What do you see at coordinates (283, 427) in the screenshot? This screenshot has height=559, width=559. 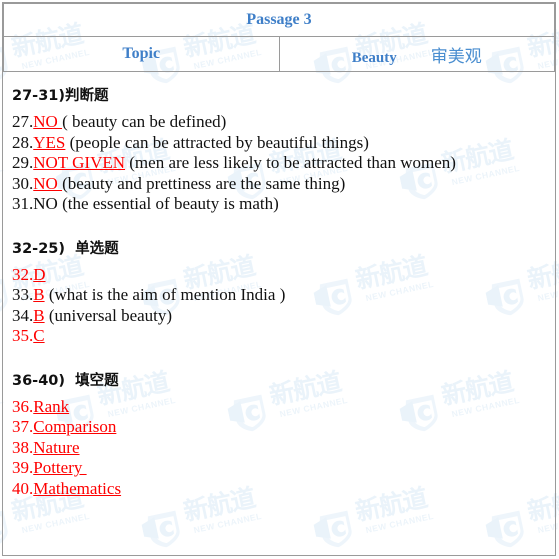 I see `answer-item: 37.Comparison` at bounding box center [283, 427].